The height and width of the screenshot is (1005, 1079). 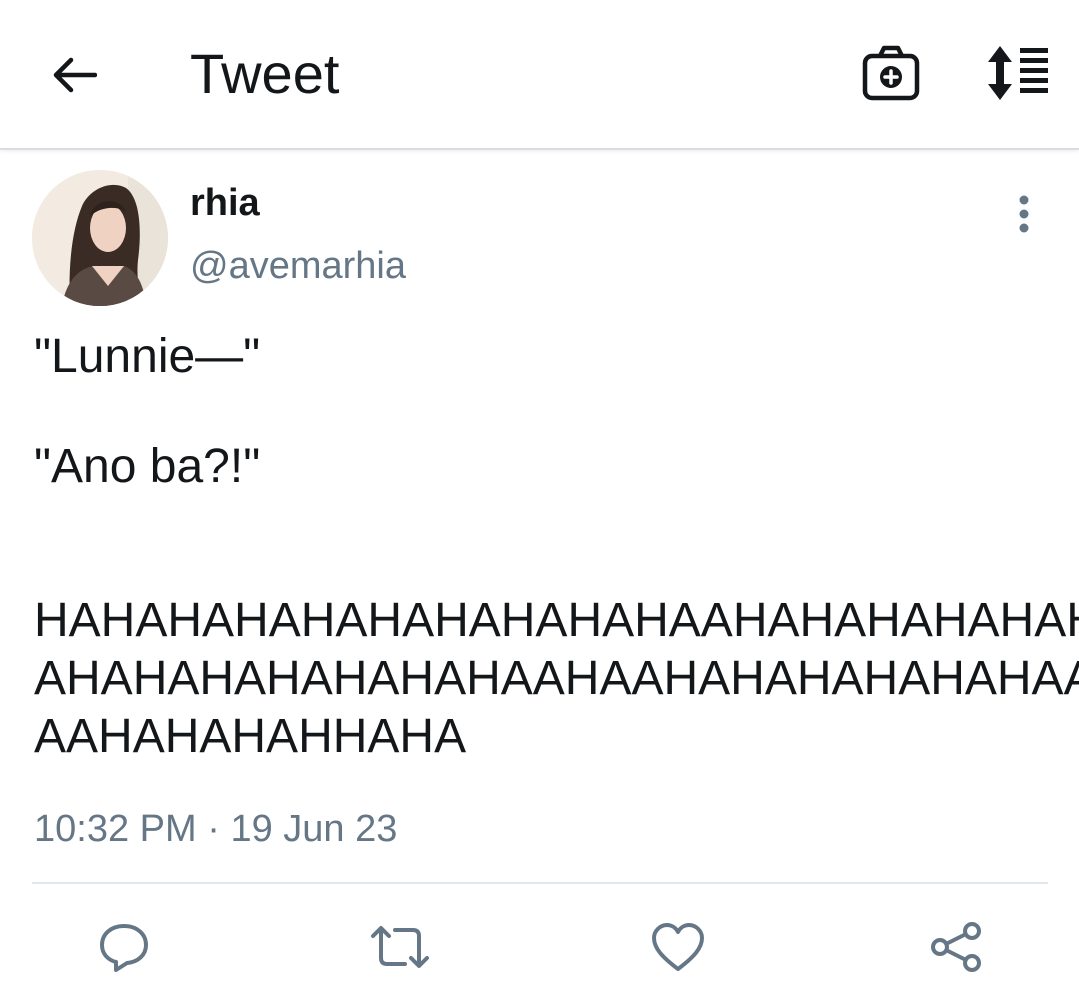 I want to click on page-title: Tweet, so click(x=265, y=73).